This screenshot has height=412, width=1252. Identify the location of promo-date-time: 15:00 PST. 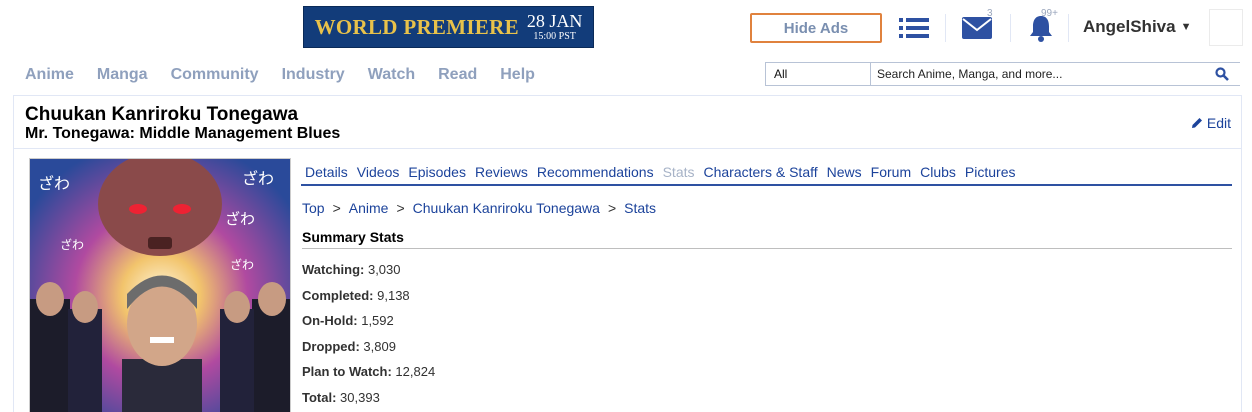
(554, 36).